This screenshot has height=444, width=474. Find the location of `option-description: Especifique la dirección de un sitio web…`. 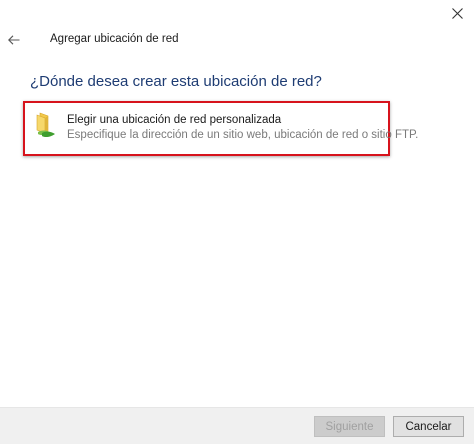

option-description: Especifique la dirección de un sitio web… is located at coordinates (243, 135).